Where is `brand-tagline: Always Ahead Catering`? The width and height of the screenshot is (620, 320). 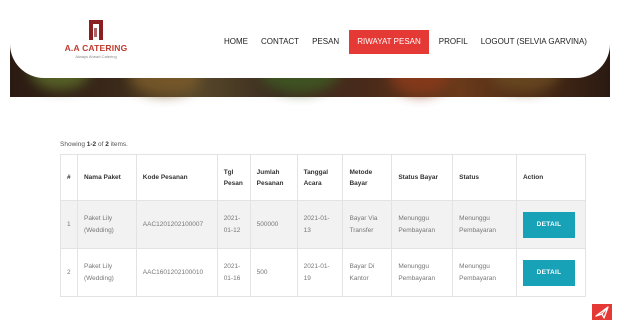
brand-tagline: Always Ahead Catering is located at coordinates (96, 56).